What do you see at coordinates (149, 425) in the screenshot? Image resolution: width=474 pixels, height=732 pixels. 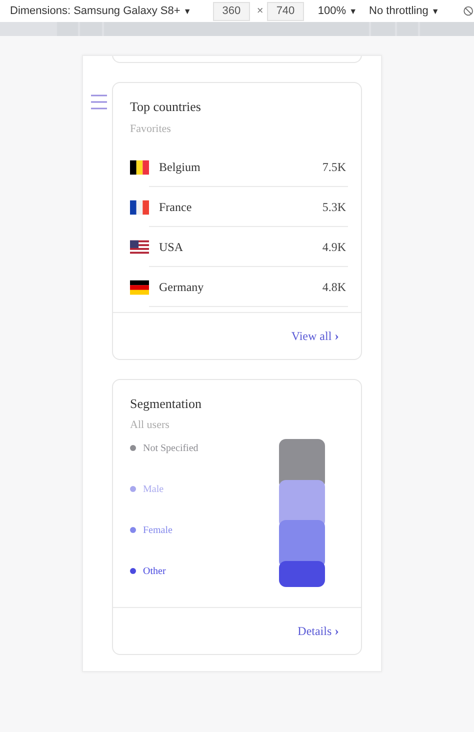 I see `card-subtitle: All users` at bounding box center [149, 425].